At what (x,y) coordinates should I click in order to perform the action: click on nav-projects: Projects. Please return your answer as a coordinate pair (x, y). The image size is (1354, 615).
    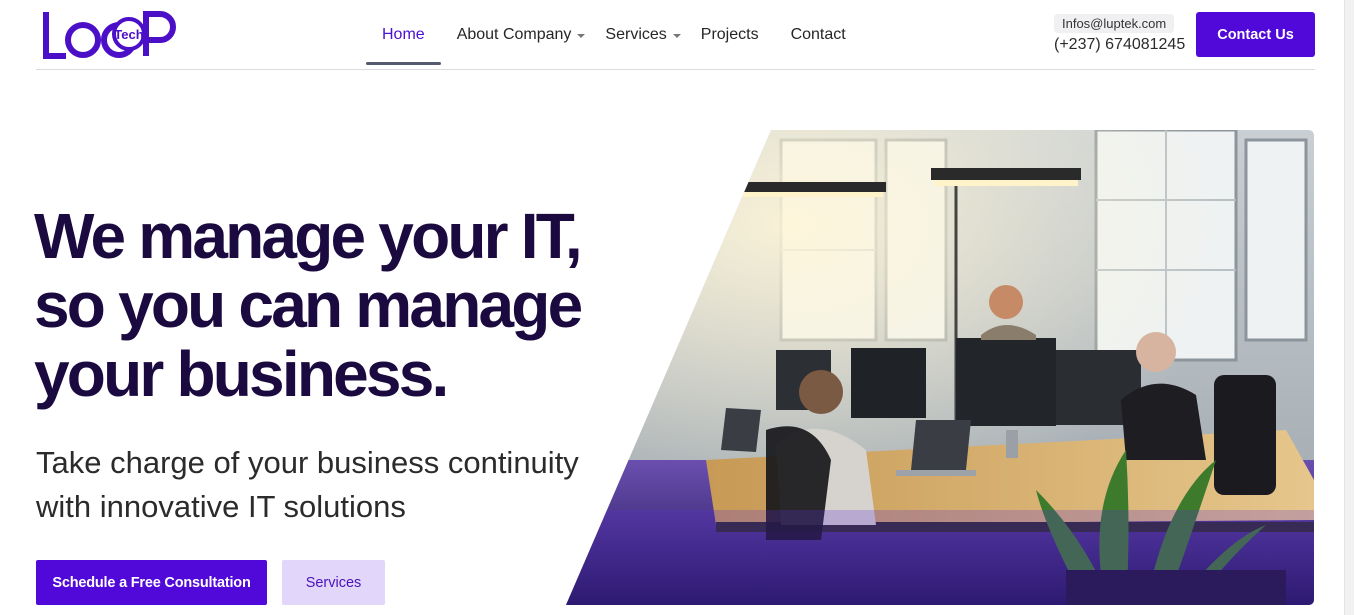
    Looking at the image, I should click on (733, 35).